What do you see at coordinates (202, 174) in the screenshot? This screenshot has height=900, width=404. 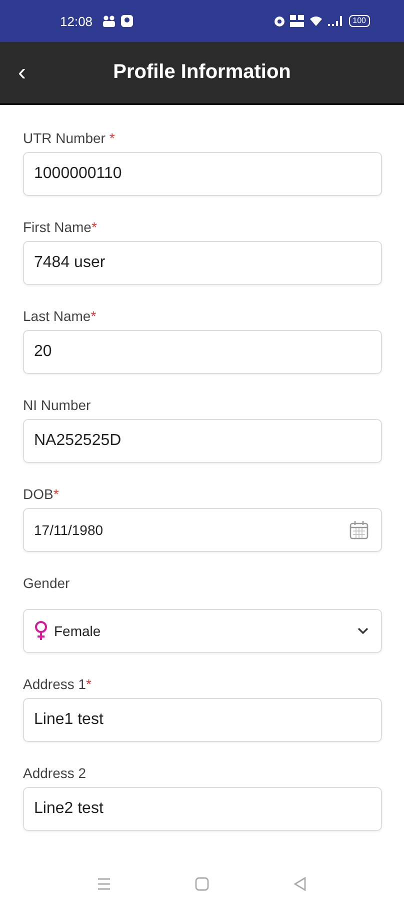 I see `text-field: 1000000110` at bounding box center [202, 174].